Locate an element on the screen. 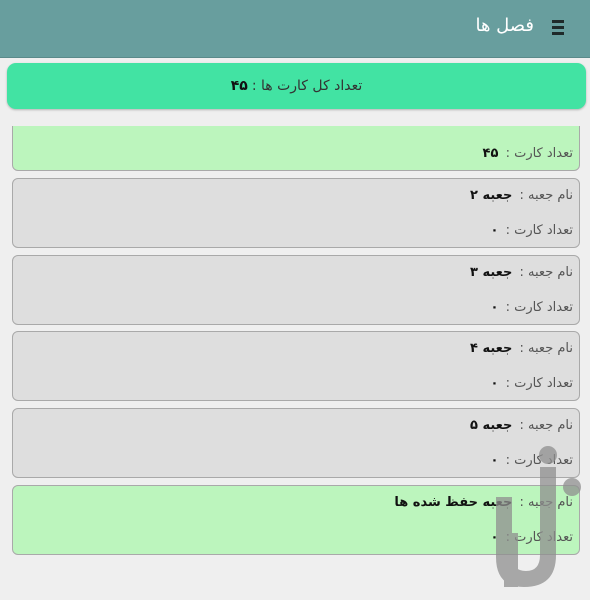  box-name-row: نام جعبه : جعبه ۴ is located at coordinates (521, 348).